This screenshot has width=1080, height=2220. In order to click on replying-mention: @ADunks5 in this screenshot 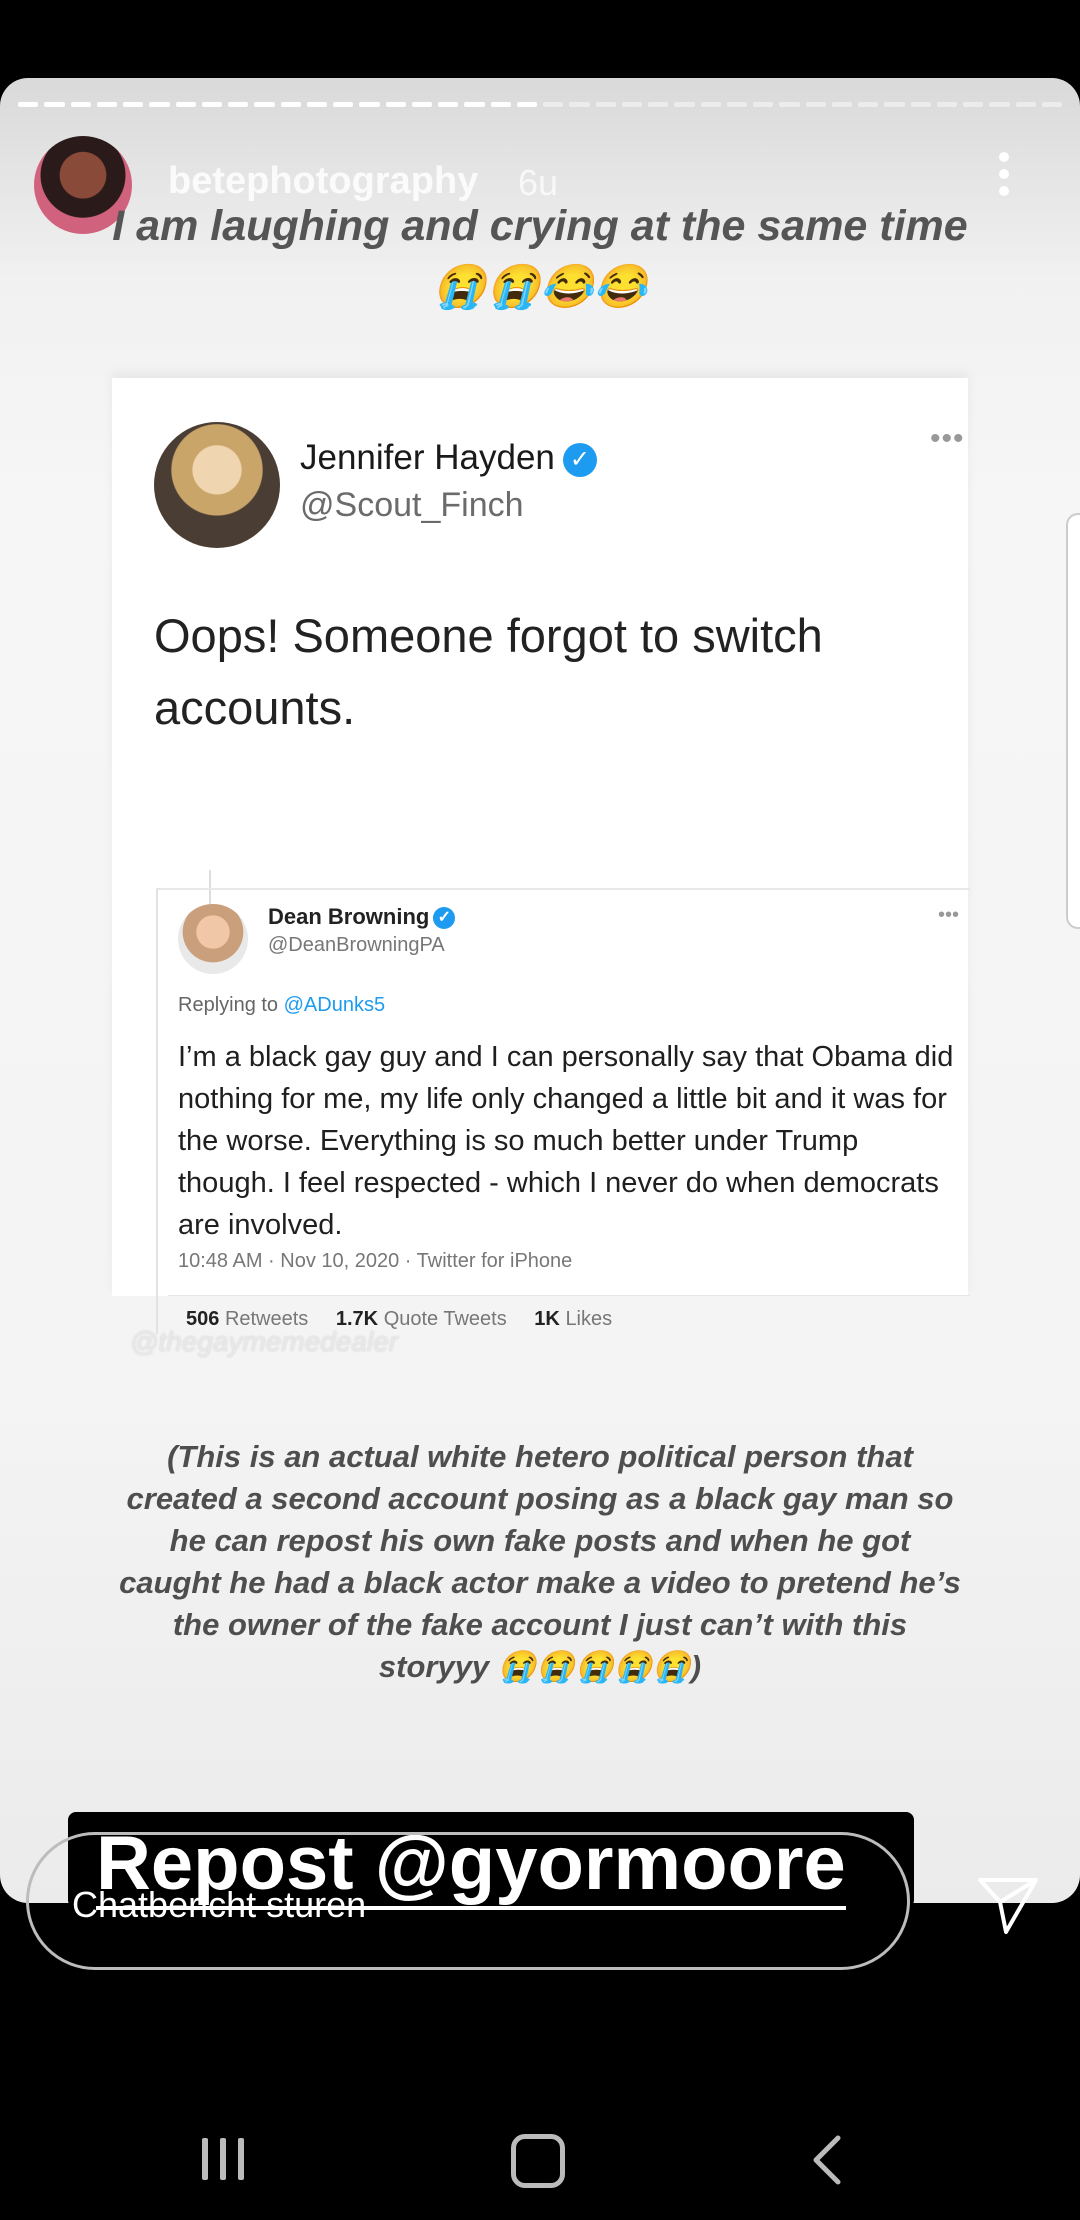, I will do `click(334, 1005)`.